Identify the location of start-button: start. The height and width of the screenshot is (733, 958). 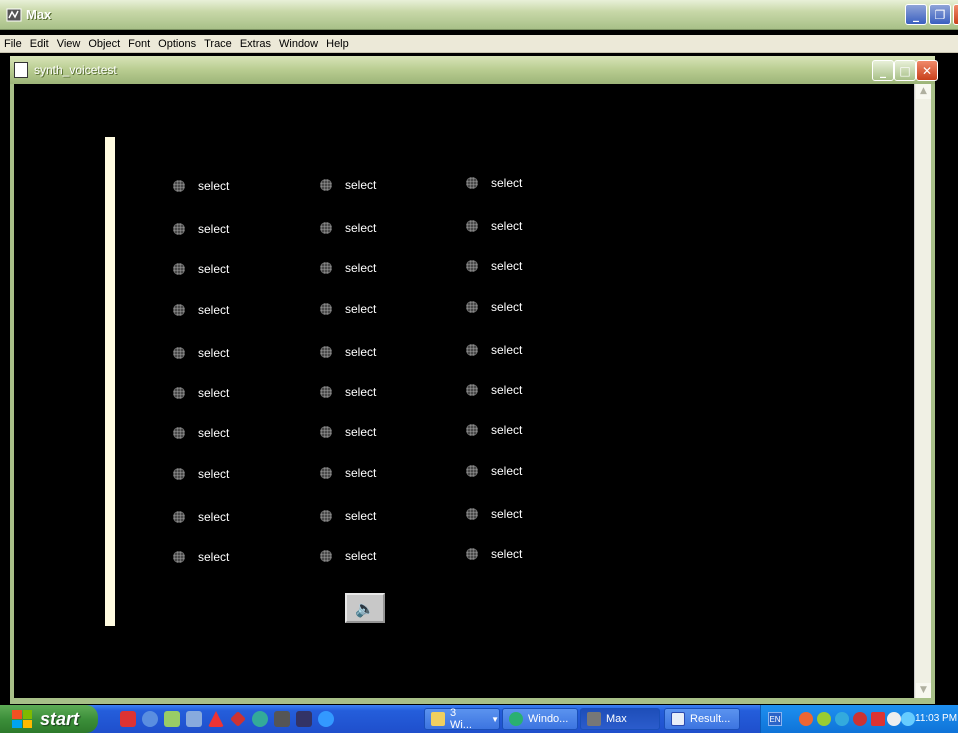
(49, 719).